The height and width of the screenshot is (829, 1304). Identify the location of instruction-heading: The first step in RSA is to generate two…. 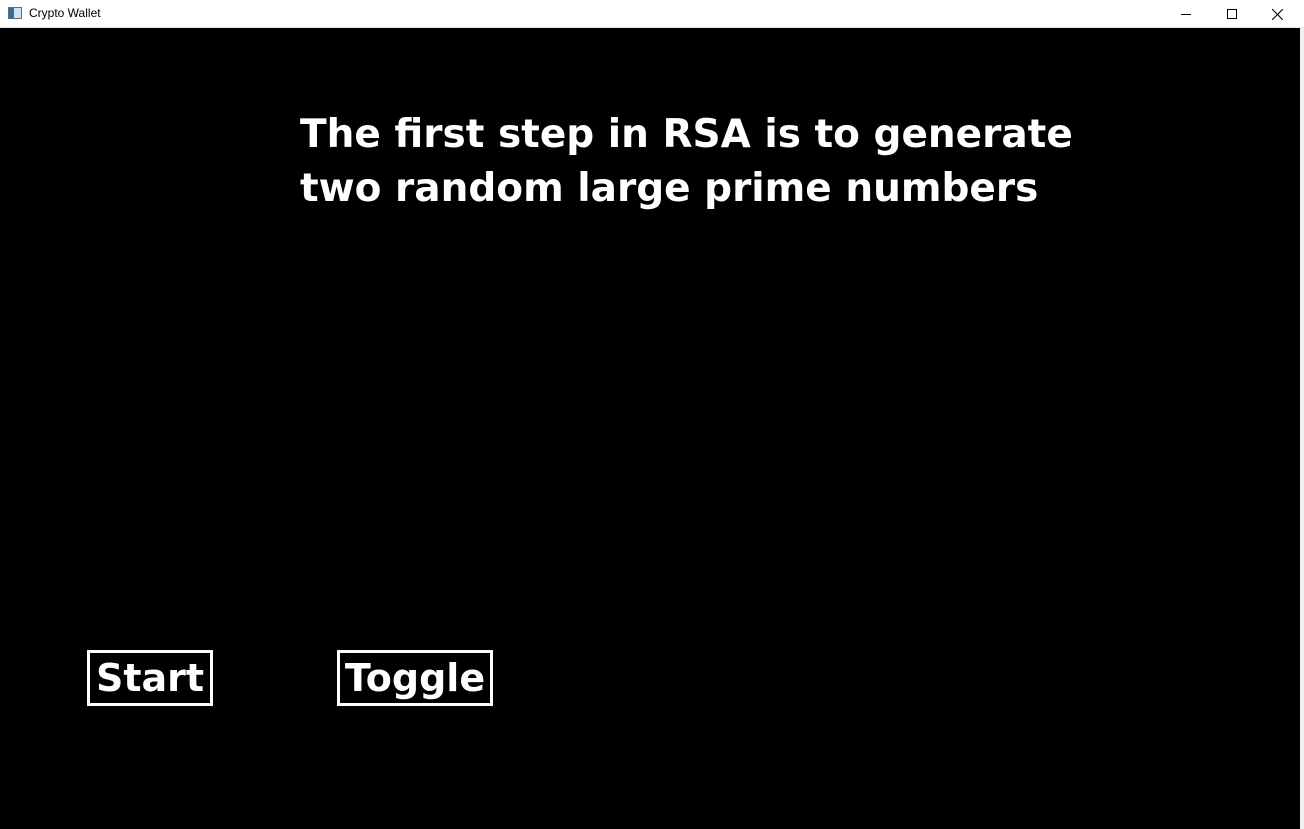
(686, 162).